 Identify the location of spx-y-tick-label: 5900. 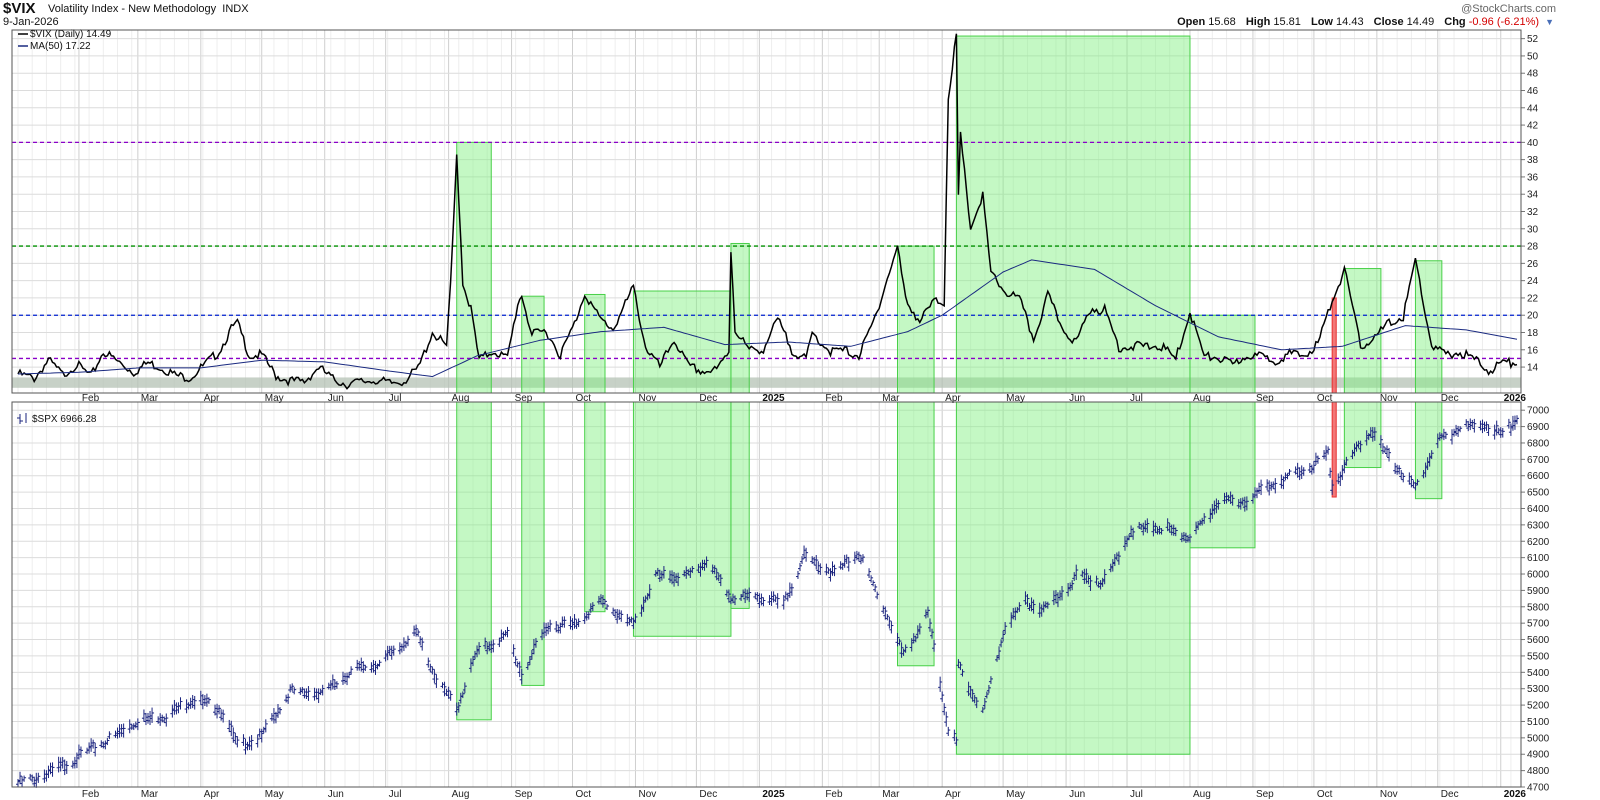
(1538, 591).